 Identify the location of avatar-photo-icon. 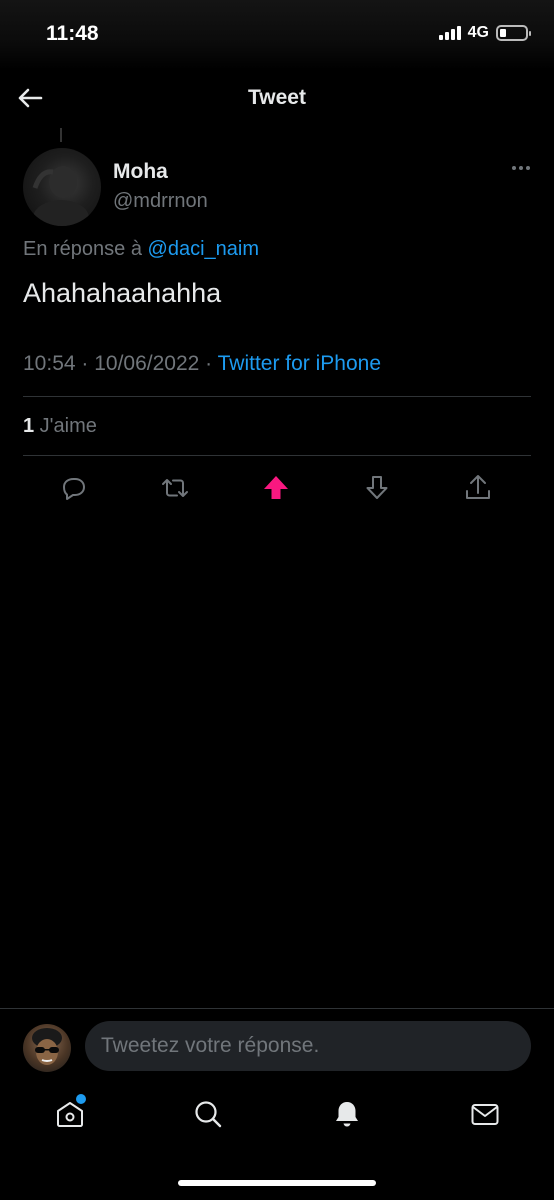
(60, 196).